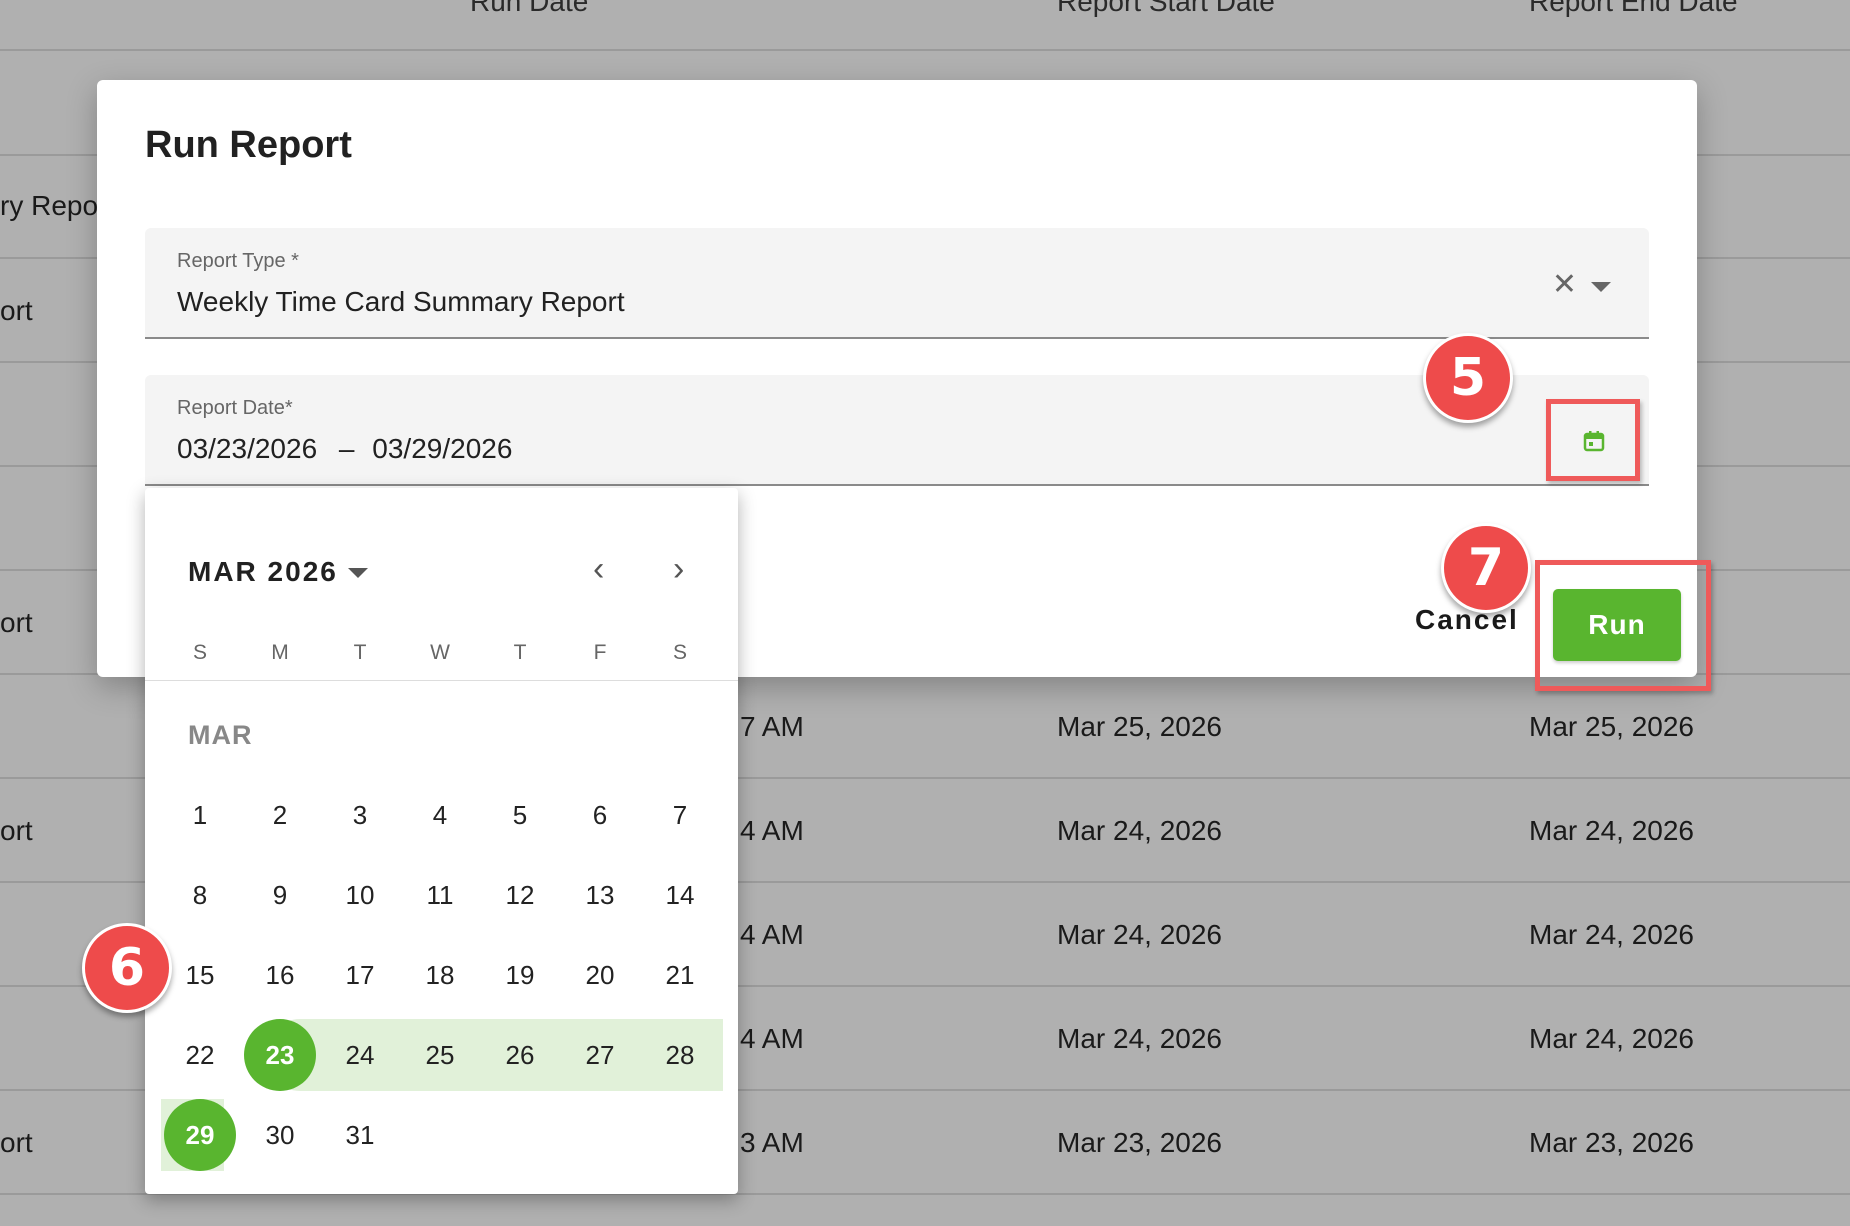 Image resolution: width=1850 pixels, height=1226 pixels. I want to click on report-date-field: Report Date* 03/23/2026 – 03/29/2026, so click(897, 430).